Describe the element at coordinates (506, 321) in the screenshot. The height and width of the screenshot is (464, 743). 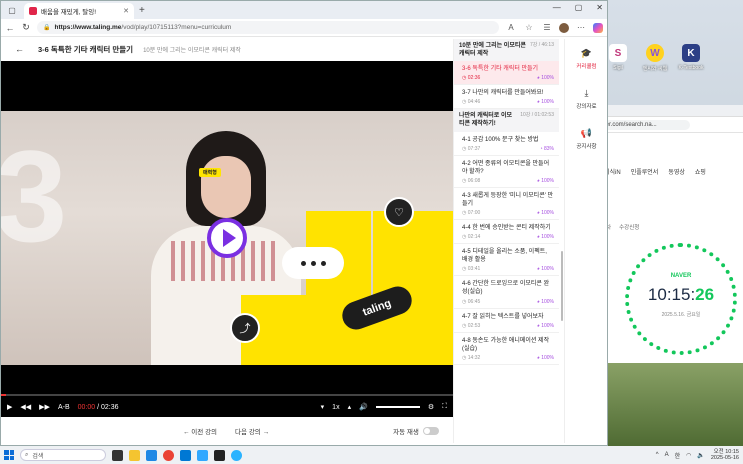
I see `lesson-item: 4-7 잘 읽히는 텍스트를 넣어보자 ◷ 02:53 ◕ 100%` at that location.